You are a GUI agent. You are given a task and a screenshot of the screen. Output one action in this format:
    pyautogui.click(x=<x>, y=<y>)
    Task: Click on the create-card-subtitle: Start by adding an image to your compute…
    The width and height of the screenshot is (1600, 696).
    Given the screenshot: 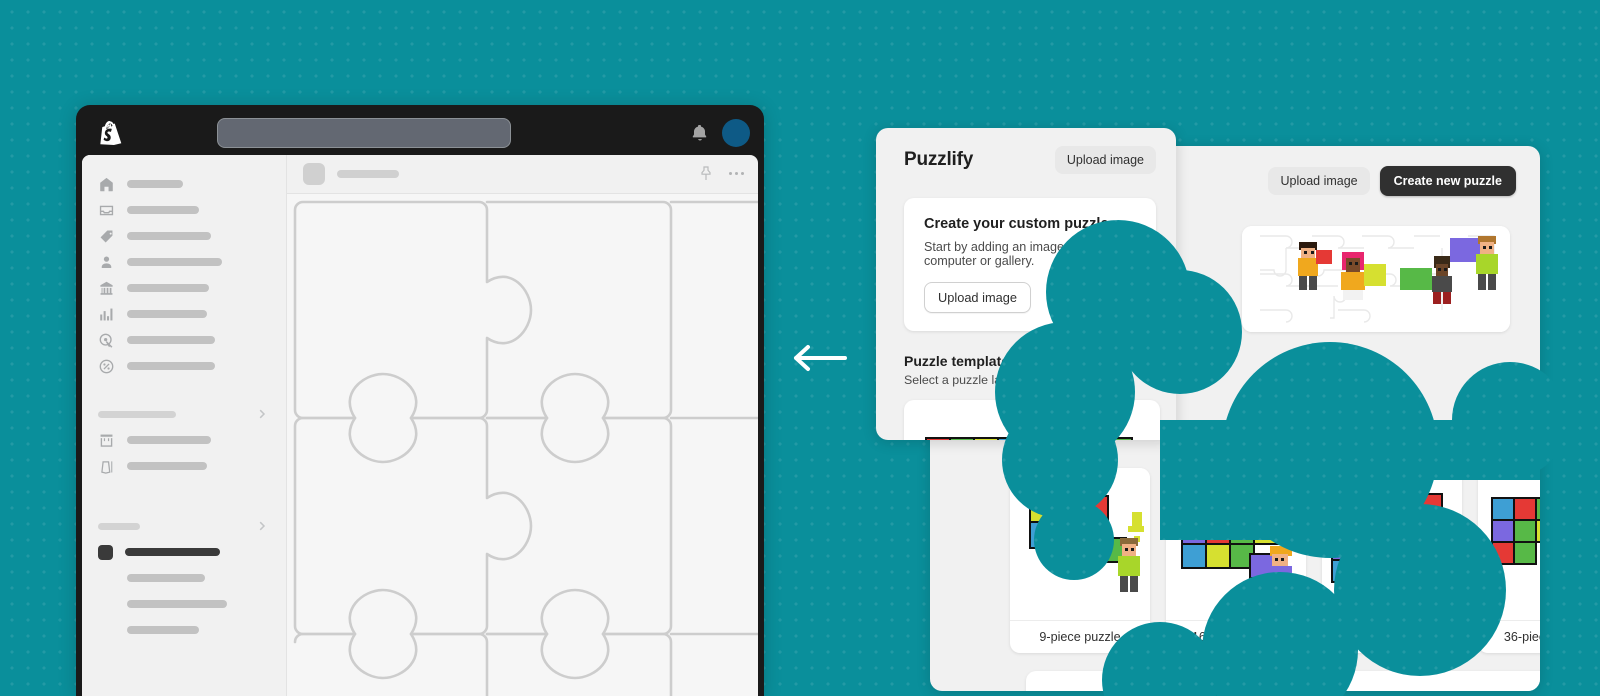 What is the action you would take?
    pyautogui.click(x=1015, y=254)
    